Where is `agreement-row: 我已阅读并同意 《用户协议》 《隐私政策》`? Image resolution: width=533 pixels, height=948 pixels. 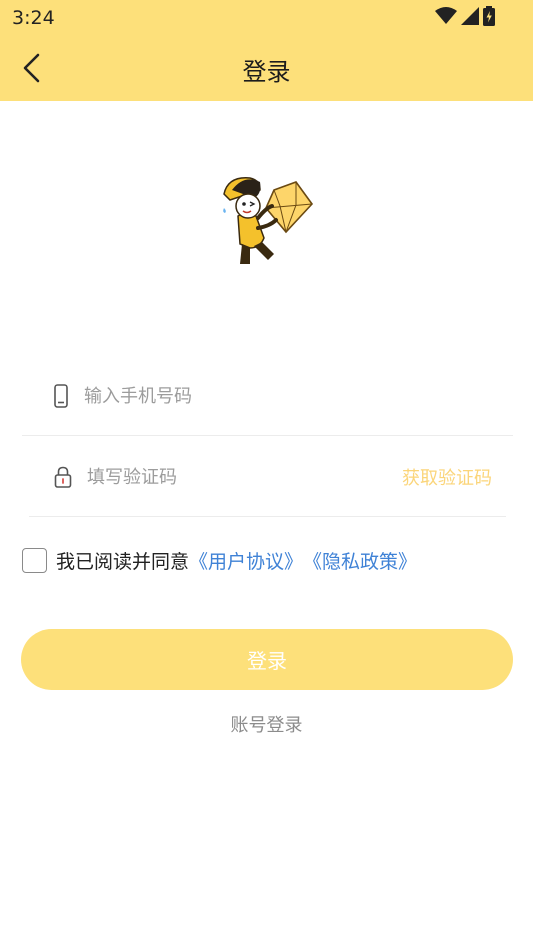
agreement-row: 我已阅读并同意 《用户协议》 《隐私政策》 is located at coordinates (219, 560).